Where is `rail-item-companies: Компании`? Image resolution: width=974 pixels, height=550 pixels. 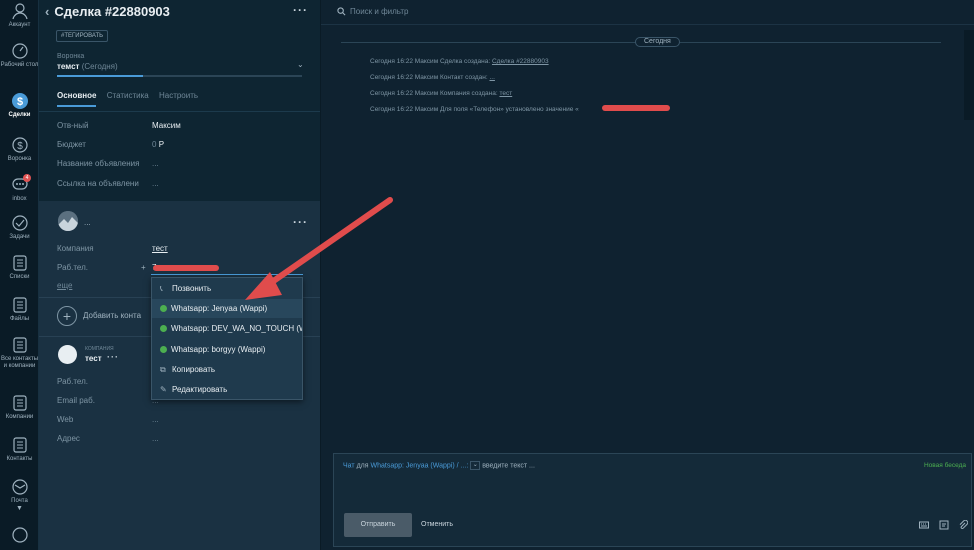 rail-item-companies: Компании is located at coordinates (19, 407).